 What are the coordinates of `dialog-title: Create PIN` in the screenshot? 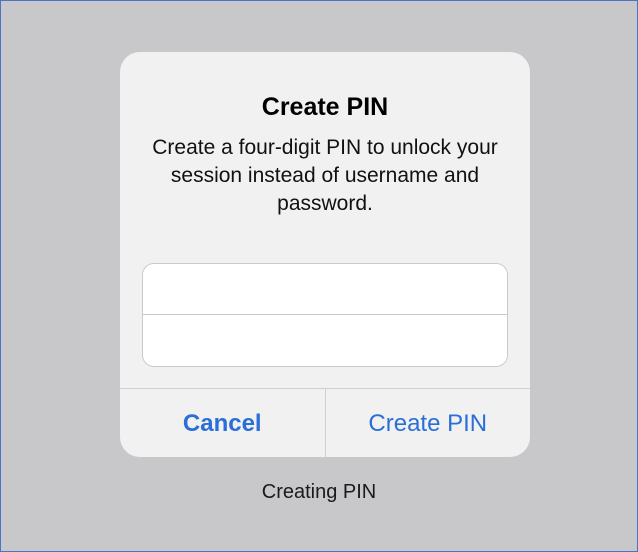 It's located at (325, 107).